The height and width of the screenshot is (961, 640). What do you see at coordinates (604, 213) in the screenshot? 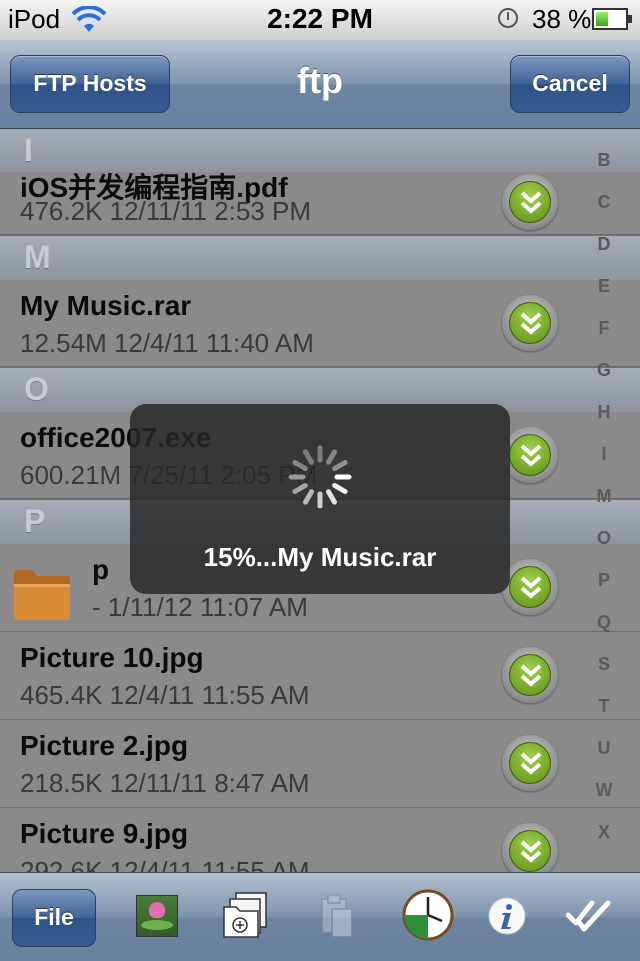
I see `index-letter: C` at bounding box center [604, 213].